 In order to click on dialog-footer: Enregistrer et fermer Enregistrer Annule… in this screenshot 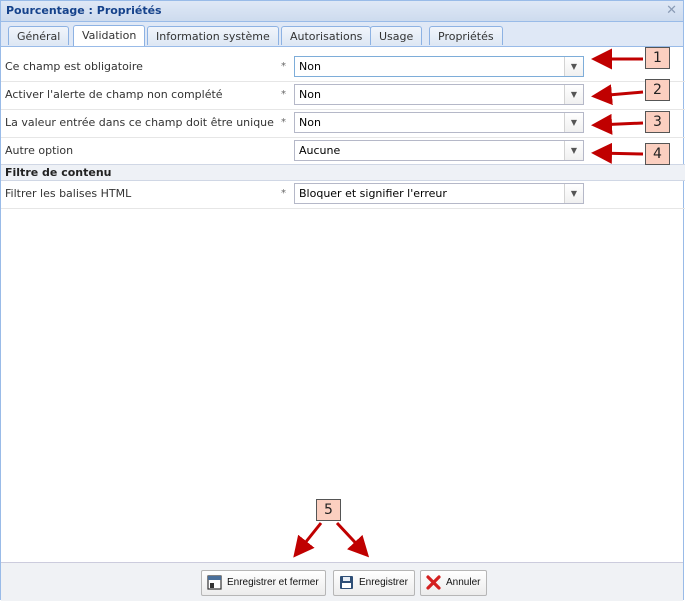, I will do `click(342, 581)`.